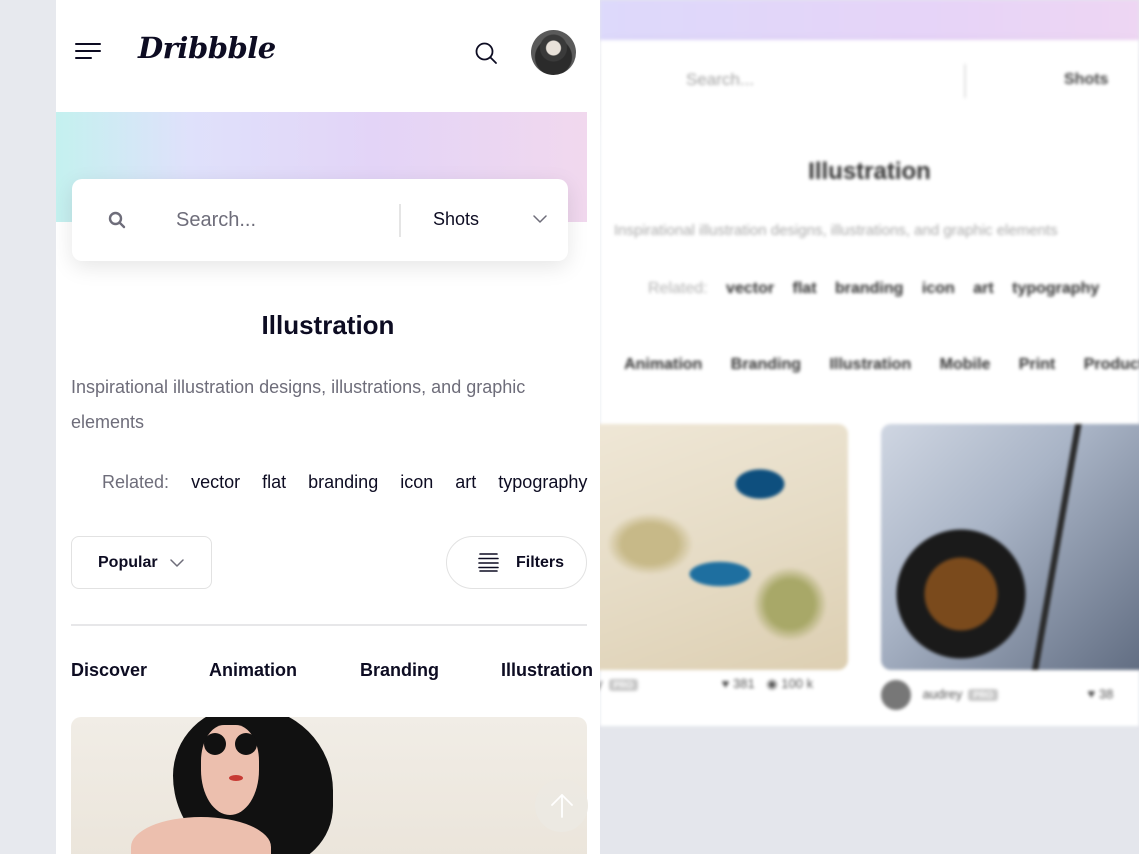 The height and width of the screenshot is (854, 1139). I want to click on bg-shot-meta: y PRO ♥ 381 ◉ 100 k, so click(706, 684).